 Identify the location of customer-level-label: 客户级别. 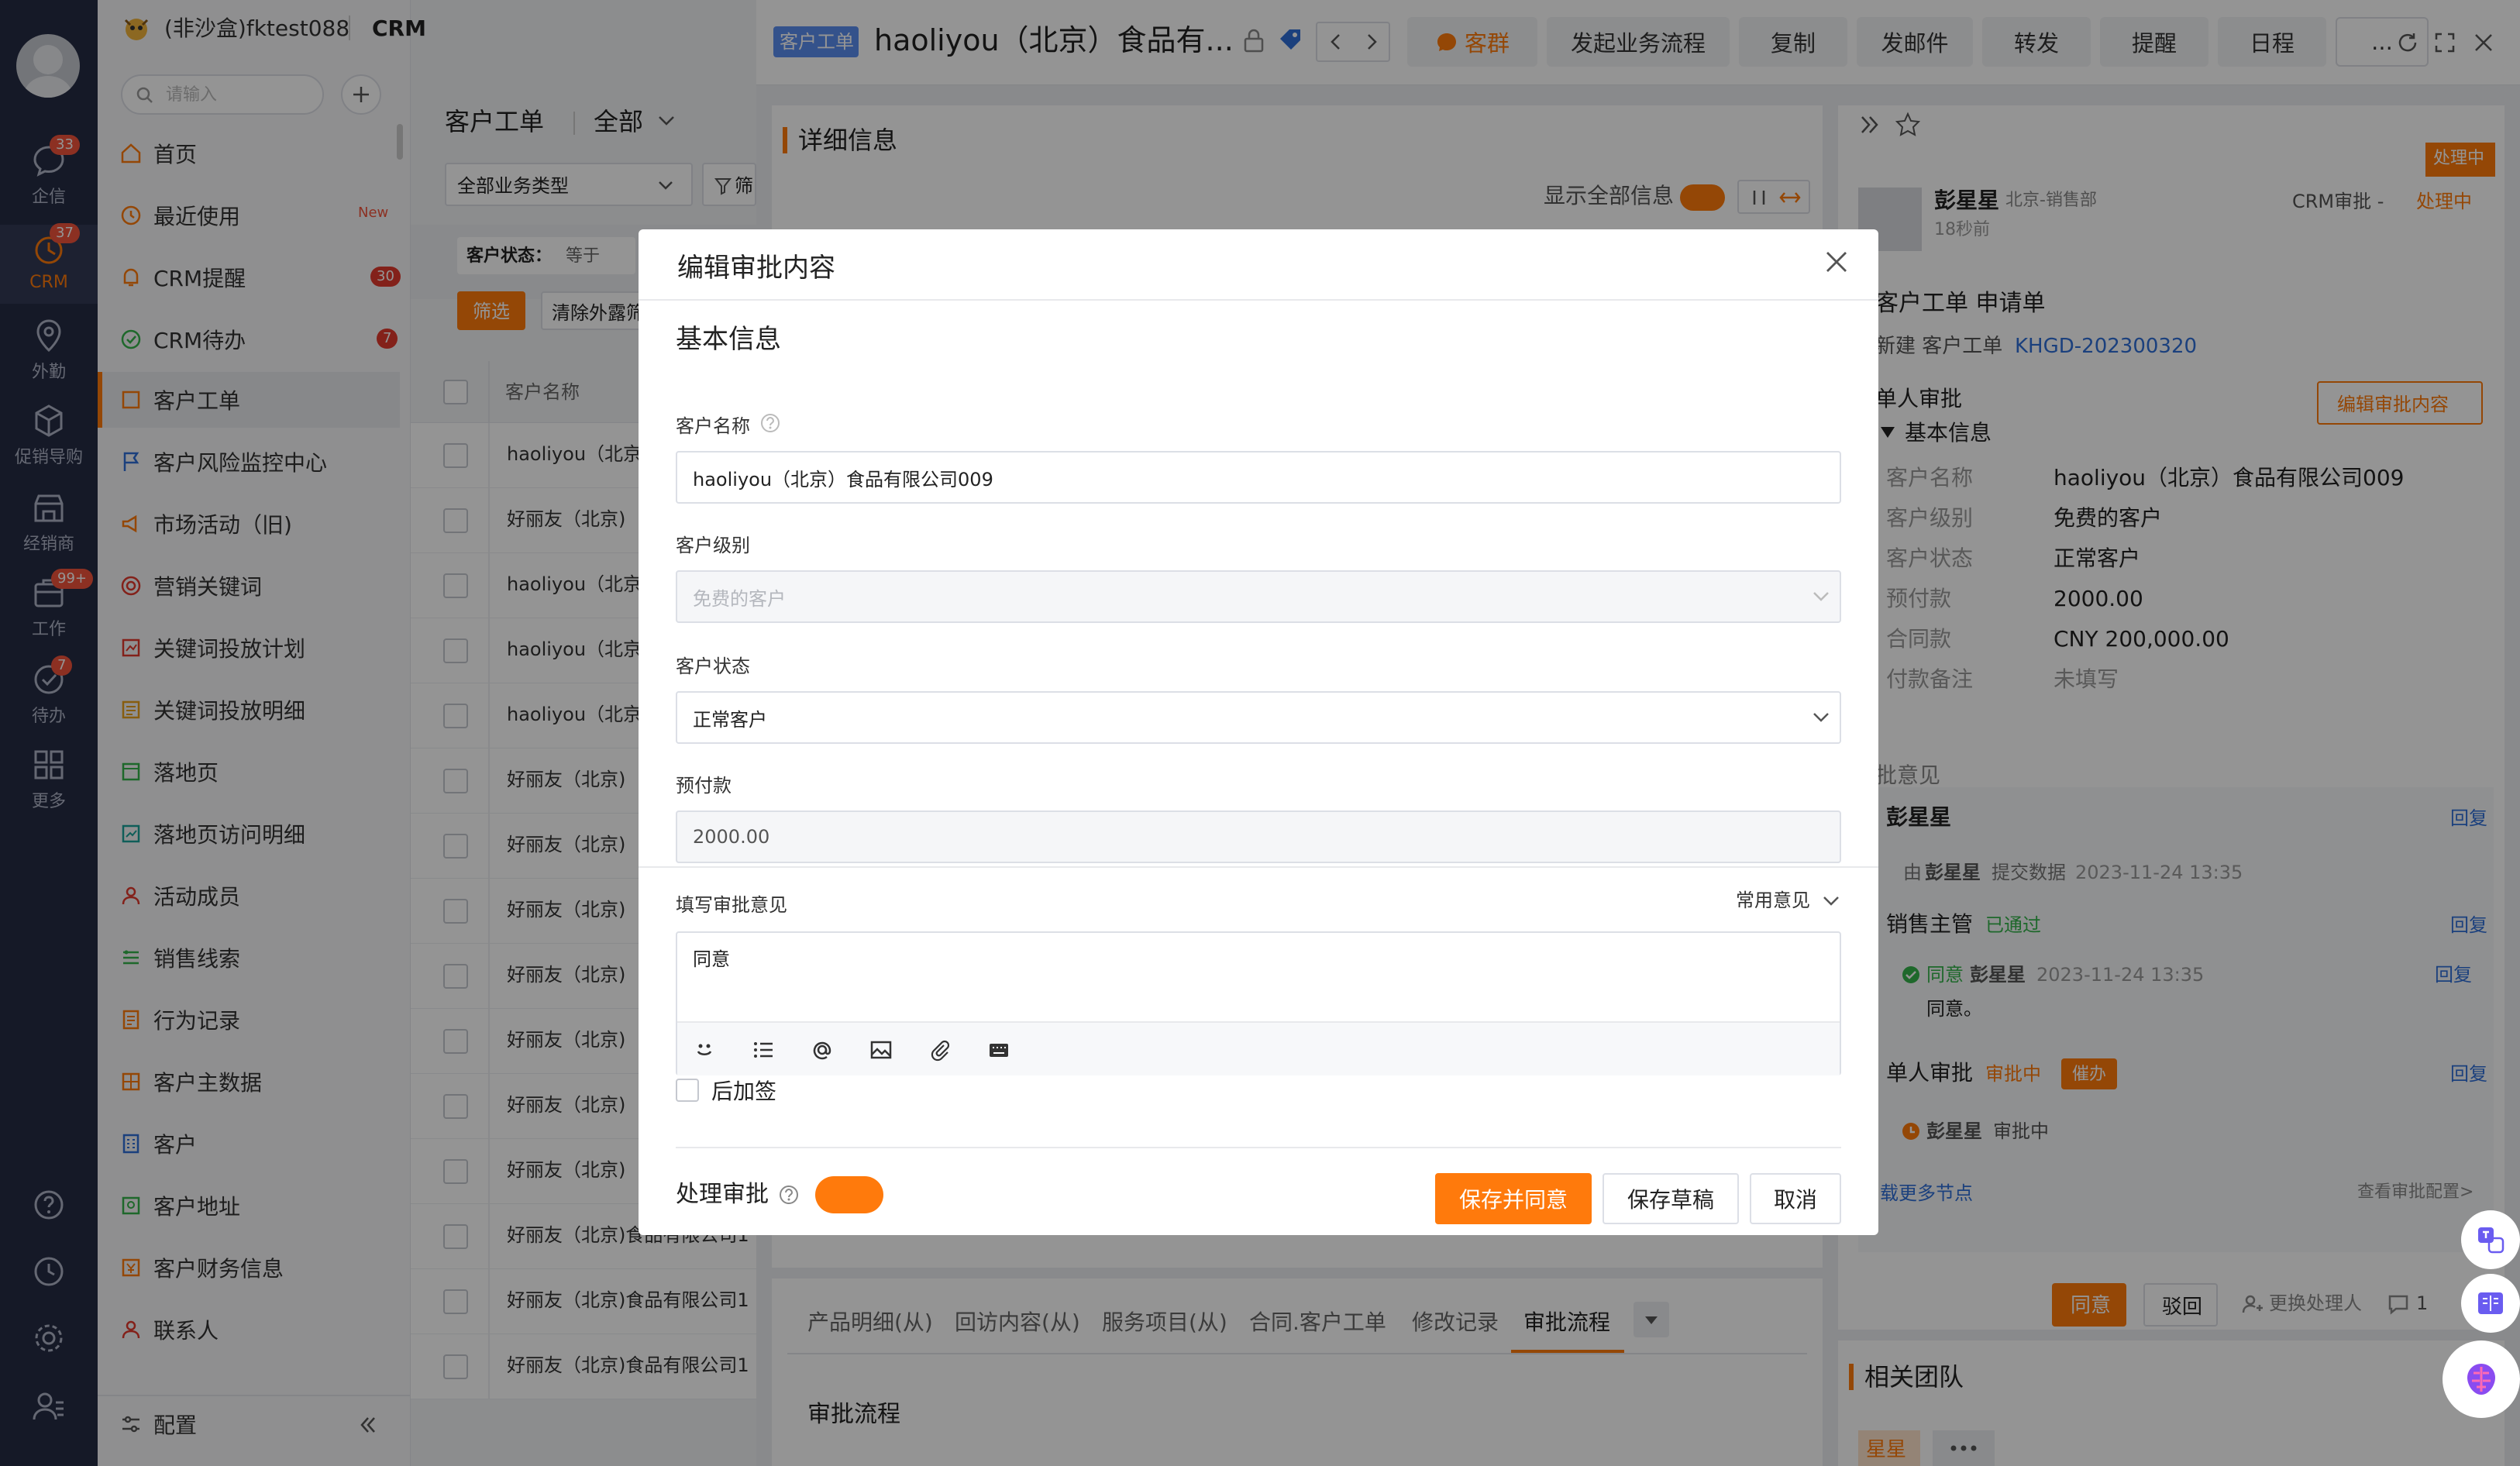
(713, 545).